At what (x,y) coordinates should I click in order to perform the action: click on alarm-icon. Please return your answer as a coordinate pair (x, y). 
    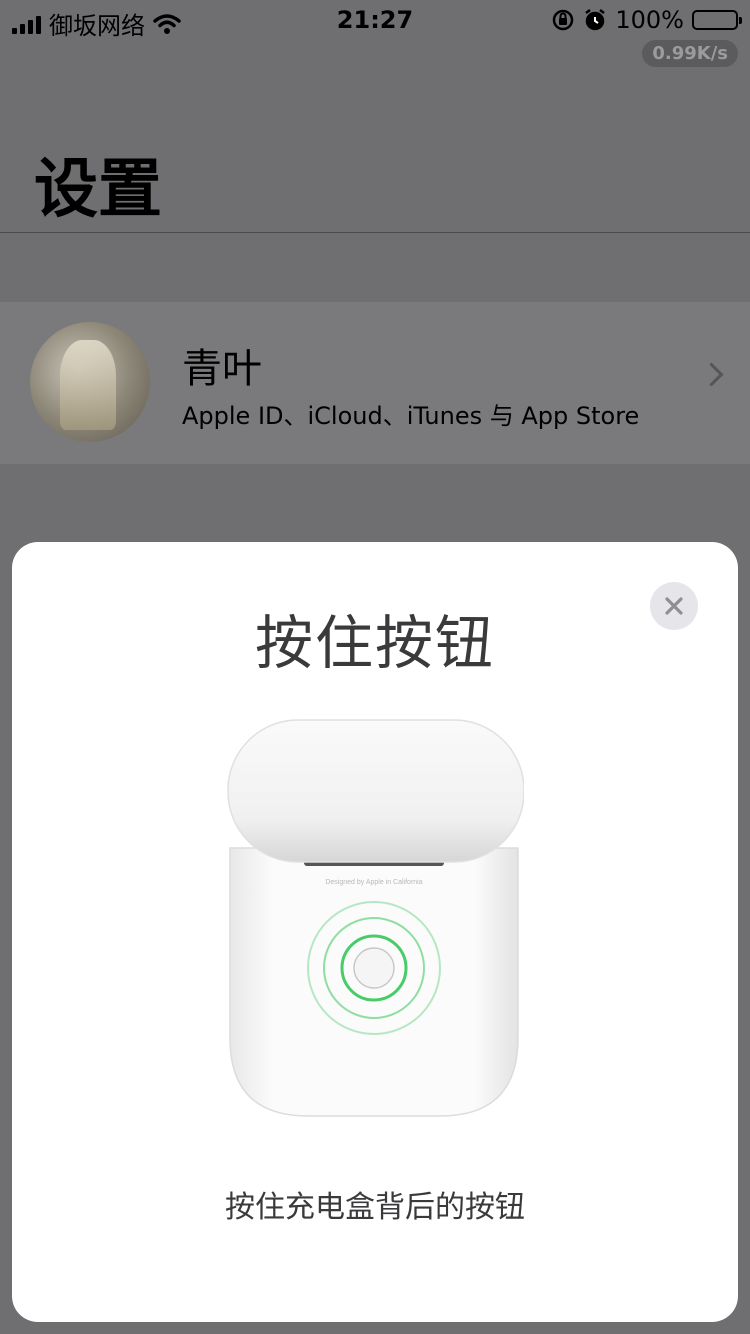
    Looking at the image, I should click on (595, 20).